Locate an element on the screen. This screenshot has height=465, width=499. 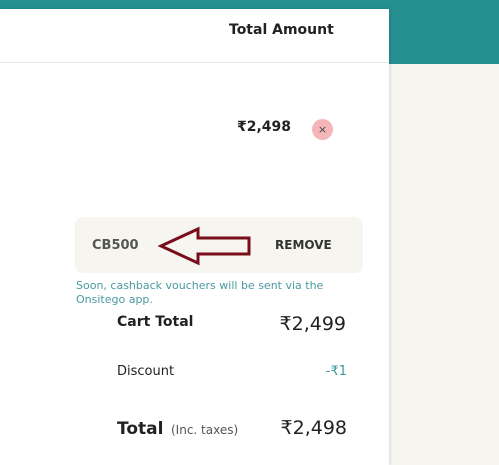
total-amount-header: Total Amount is located at coordinates (281, 30).